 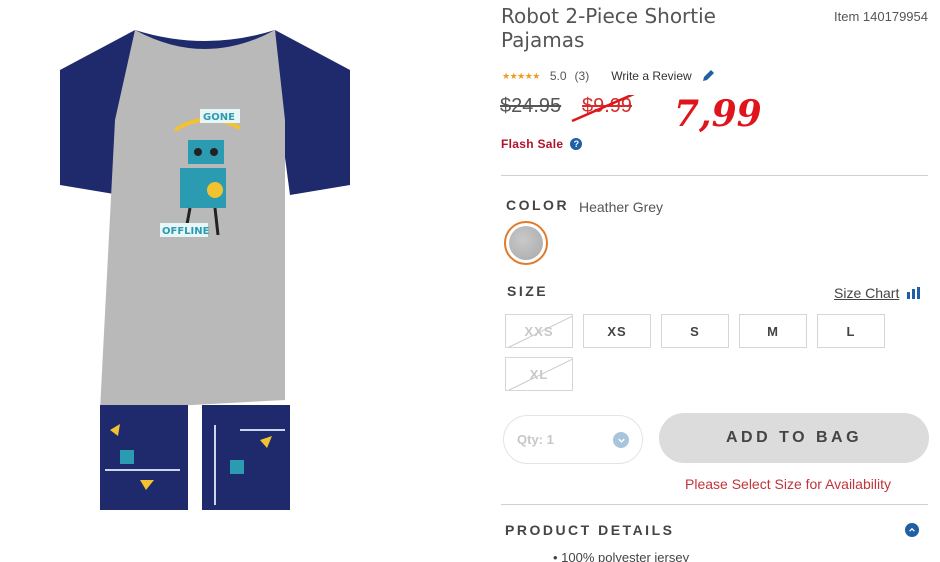 What do you see at coordinates (794, 438) in the screenshot?
I see `add-to-bag-button: ADD TO BAG` at bounding box center [794, 438].